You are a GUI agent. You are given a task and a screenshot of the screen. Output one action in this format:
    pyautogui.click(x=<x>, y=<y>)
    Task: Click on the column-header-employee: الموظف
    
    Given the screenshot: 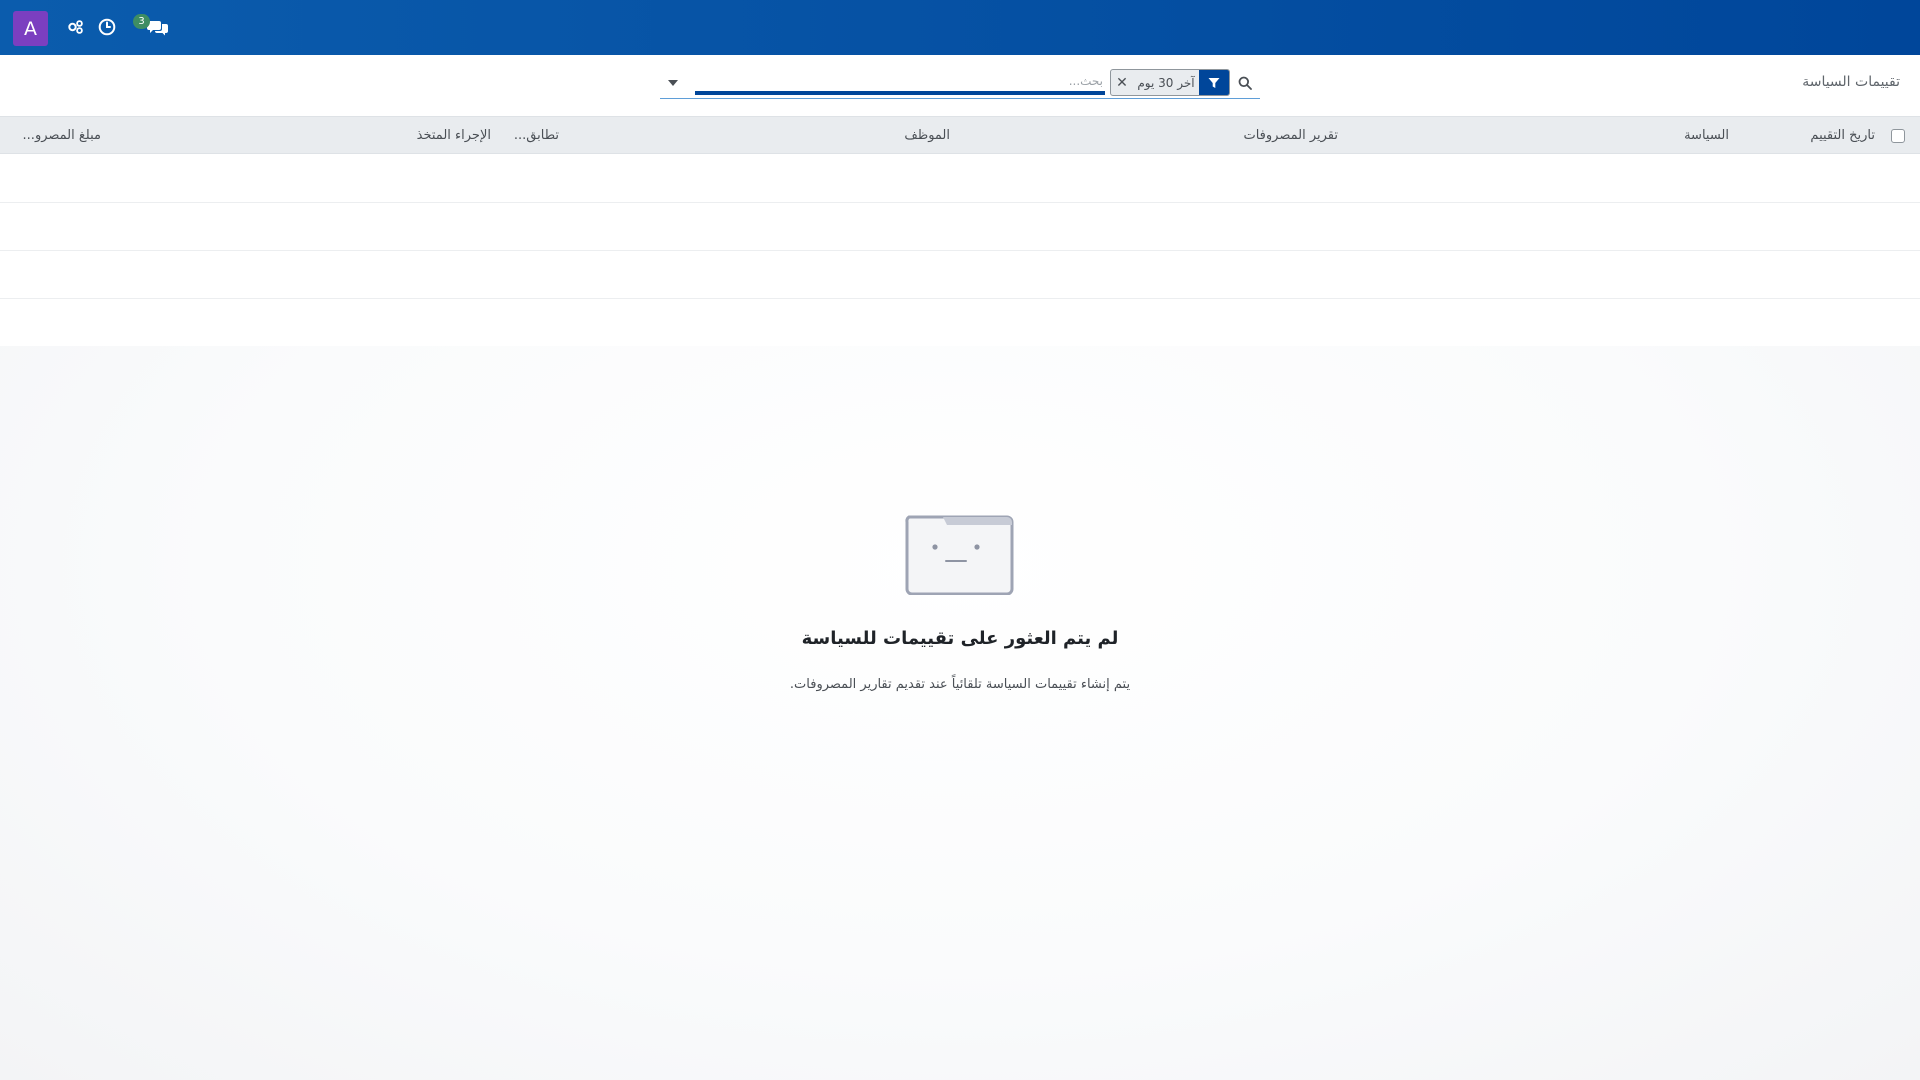 What is the action you would take?
    pyautogui.click(x=927, y=135)
    